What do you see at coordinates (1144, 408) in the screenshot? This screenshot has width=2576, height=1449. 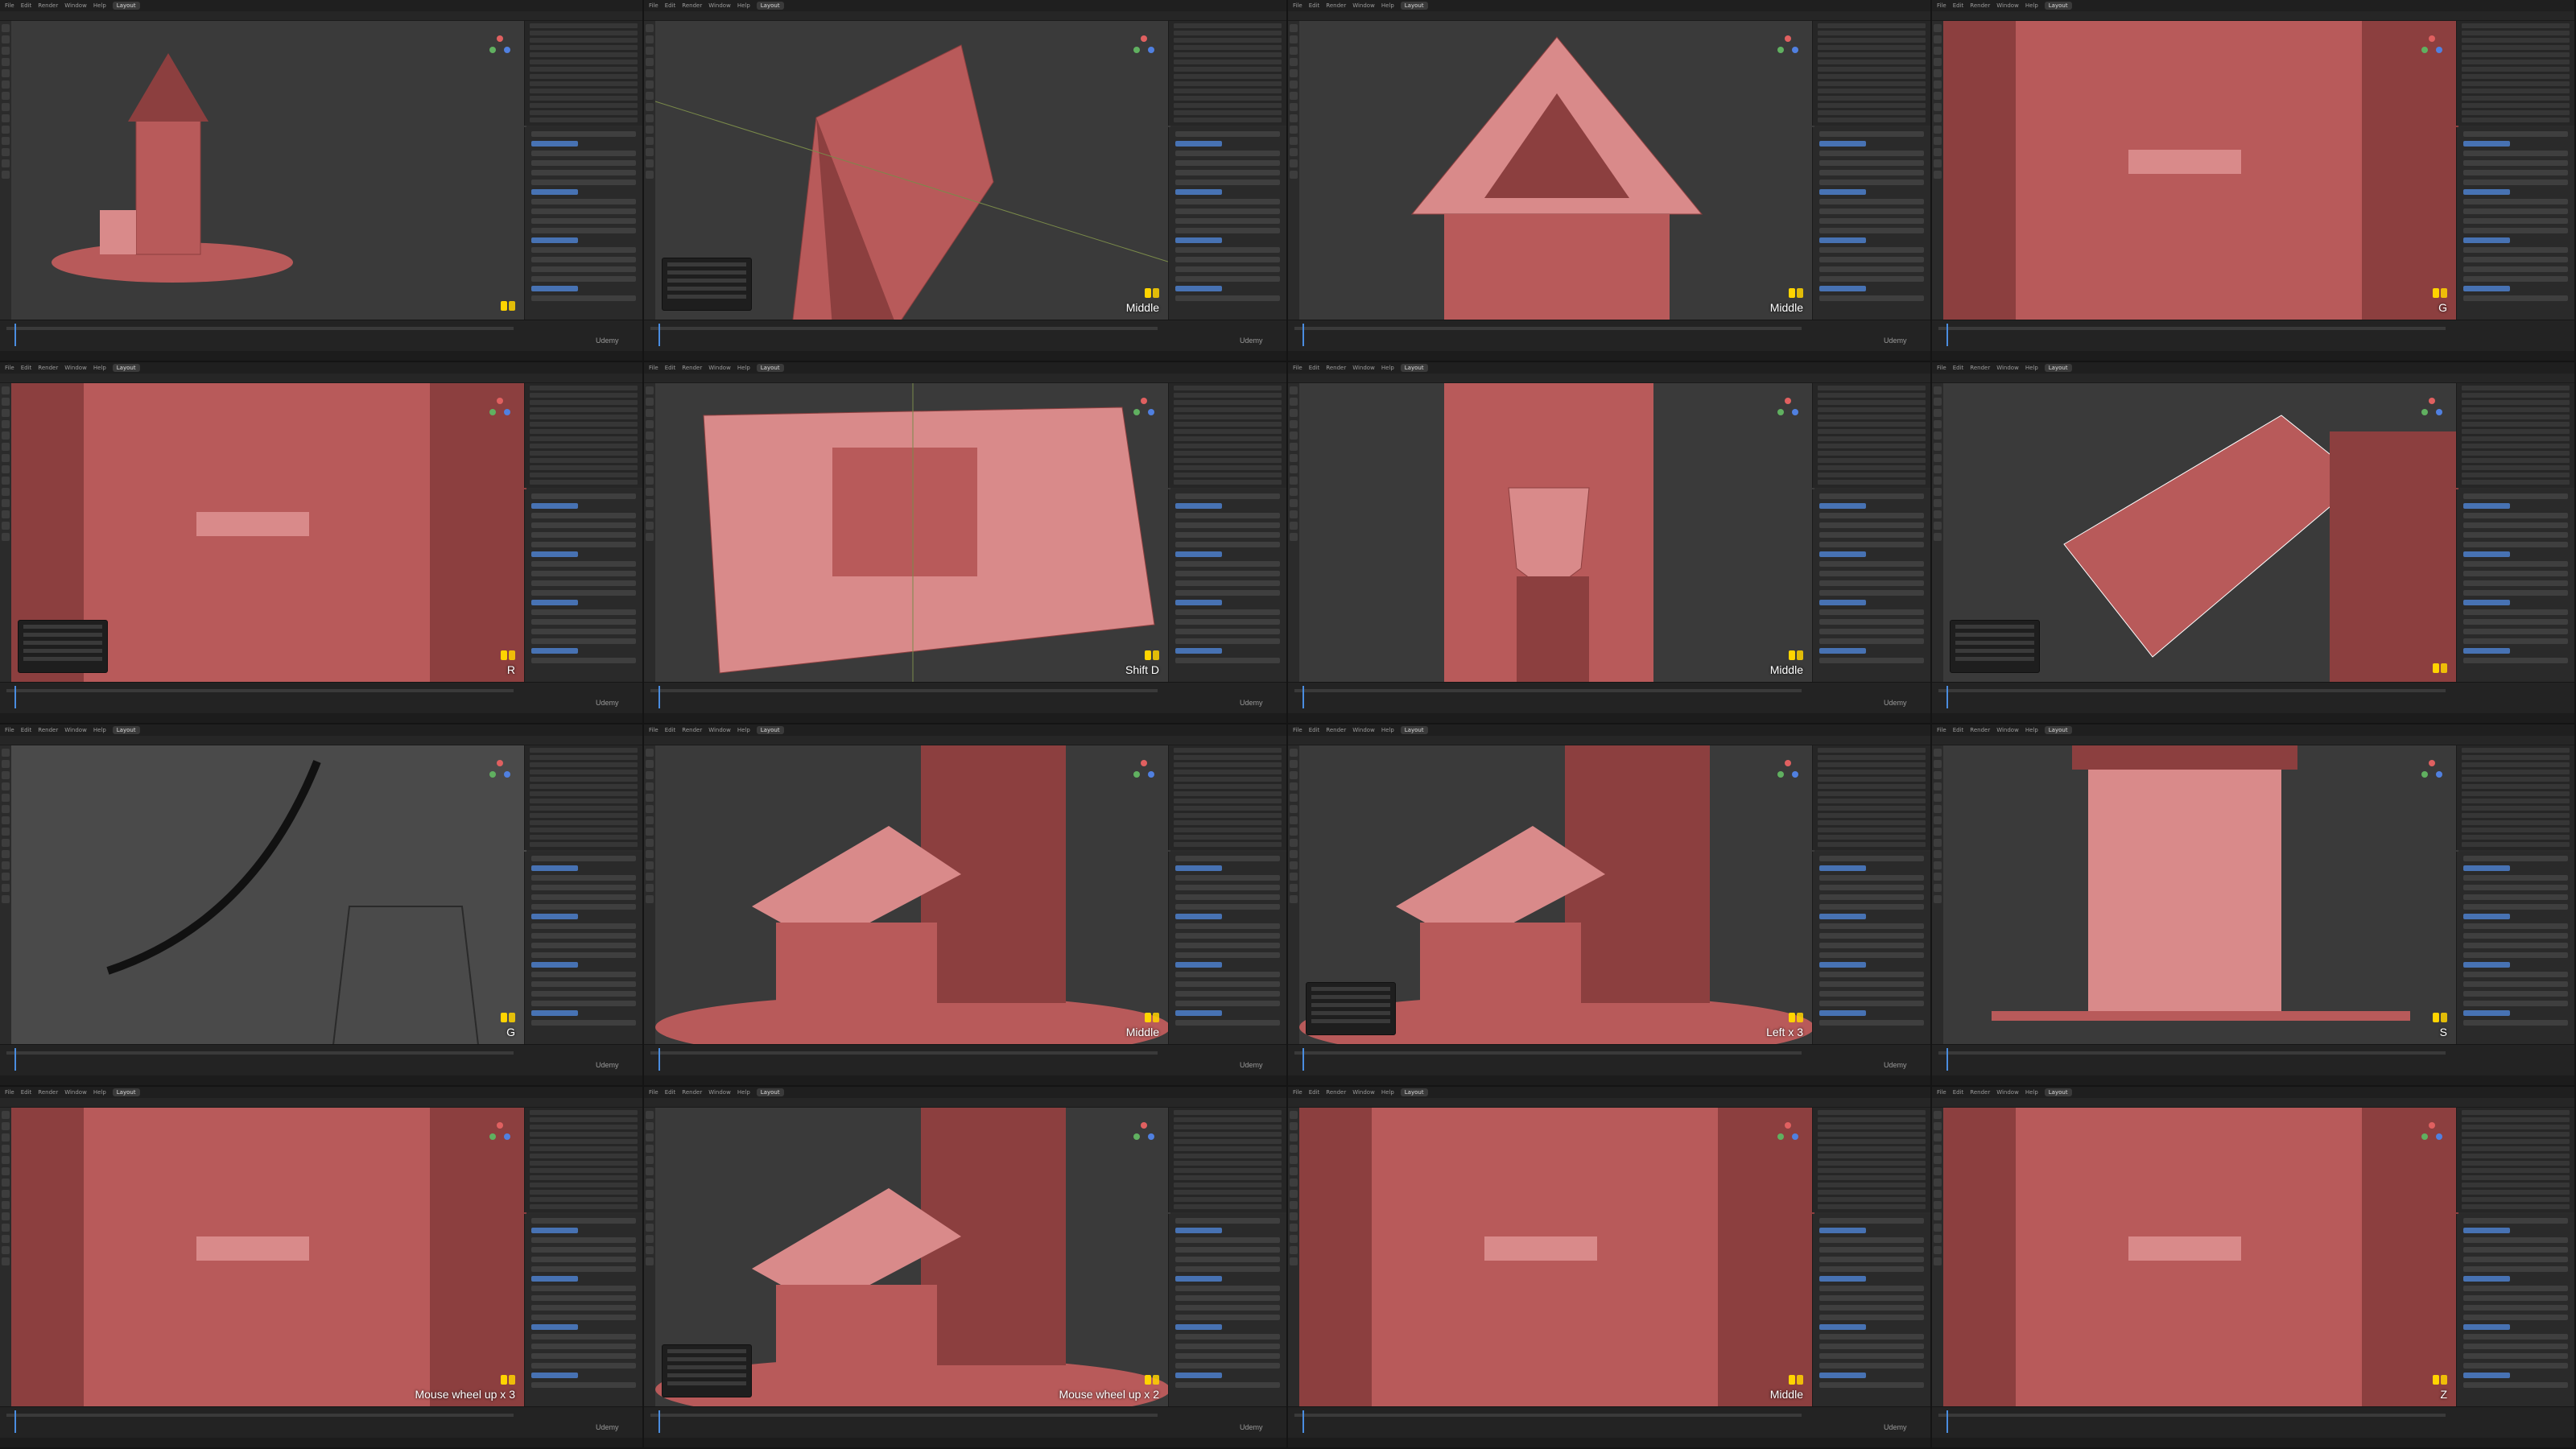 I see `navigation-gizmo` at bounding box center [1144, 408].